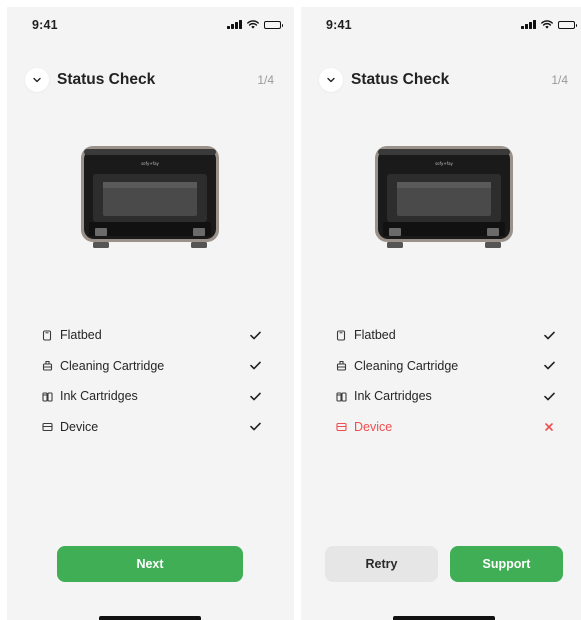  Describe the element at coordinates (150, 564) in the screenshot. I see `next-button: Next` at that location.